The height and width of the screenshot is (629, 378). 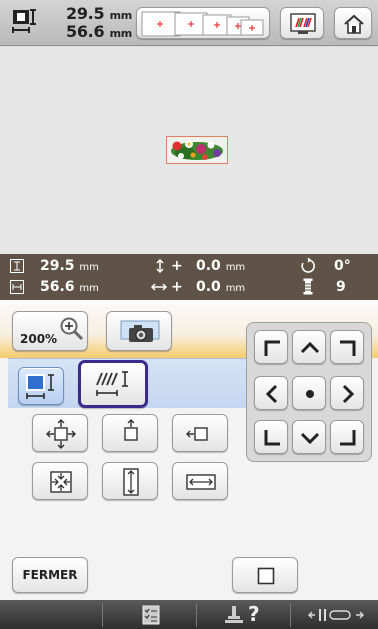 I want to click on machine-help-icon, so click(x=234, y=614).